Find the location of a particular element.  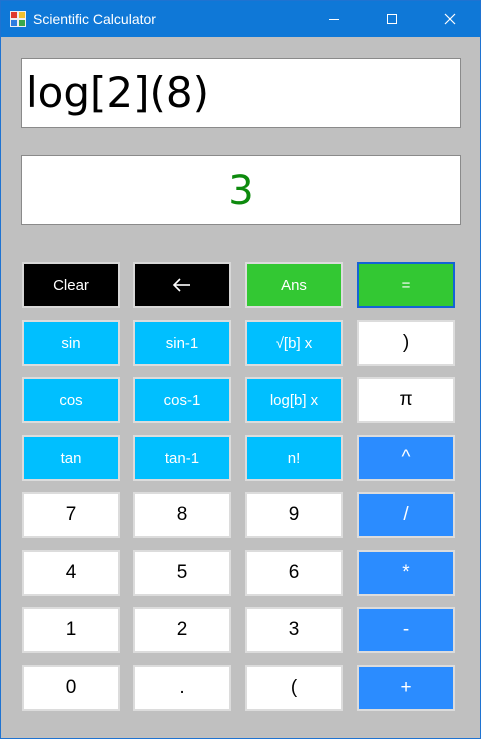

title-bar: Scientific Calculator is located at coordinates (240, 19).